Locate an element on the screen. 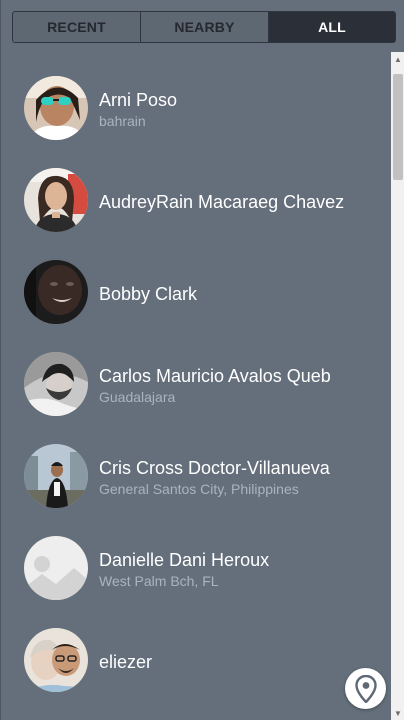 The height and width of the screenshot is (720, 404). list-item: Danielle Dani Heroux West Palm Bch, FL is located at coordinates (196, 558).